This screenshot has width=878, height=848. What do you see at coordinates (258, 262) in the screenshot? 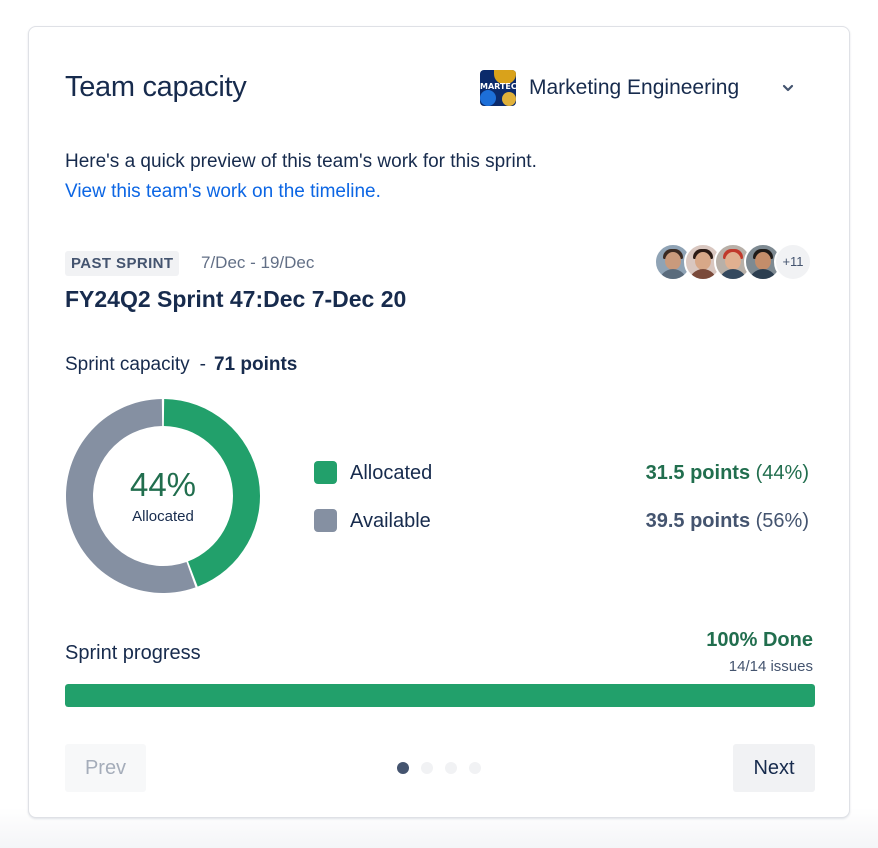
I see `sprint-dates: 7/Dec - 19/Dec` at bounding box center [258, 262].